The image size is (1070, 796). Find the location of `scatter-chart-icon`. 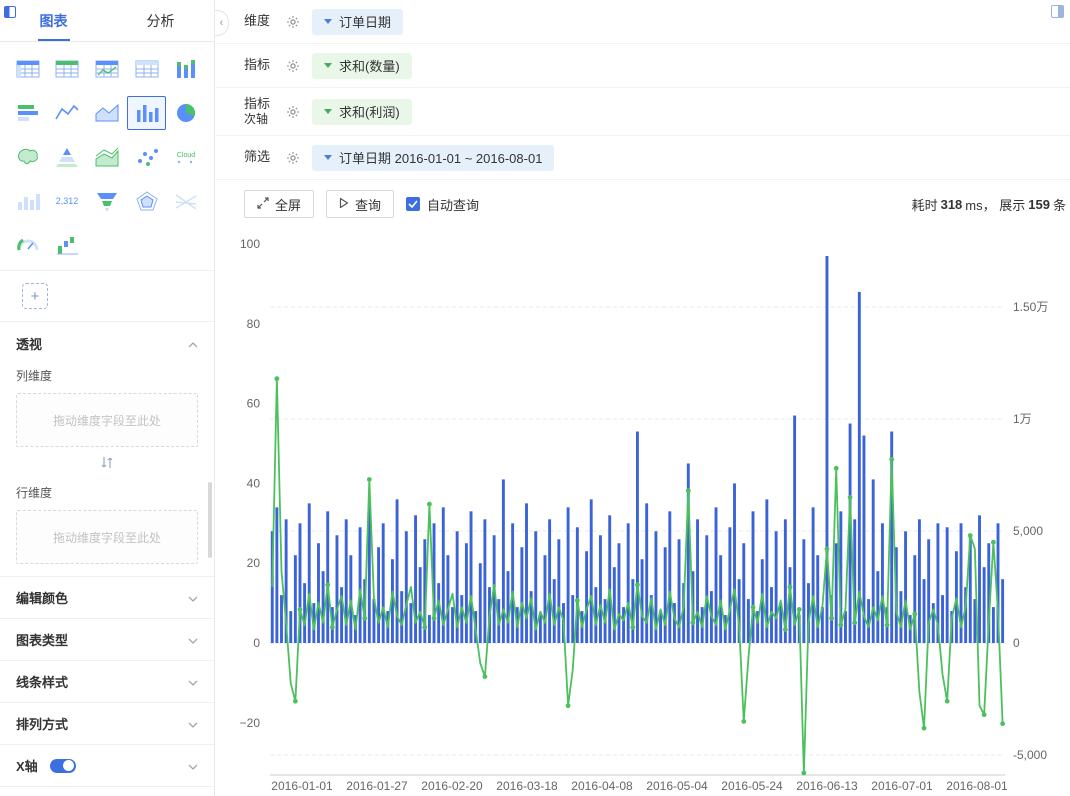

scatter-chart-icon is located at coordinates (147, 157).